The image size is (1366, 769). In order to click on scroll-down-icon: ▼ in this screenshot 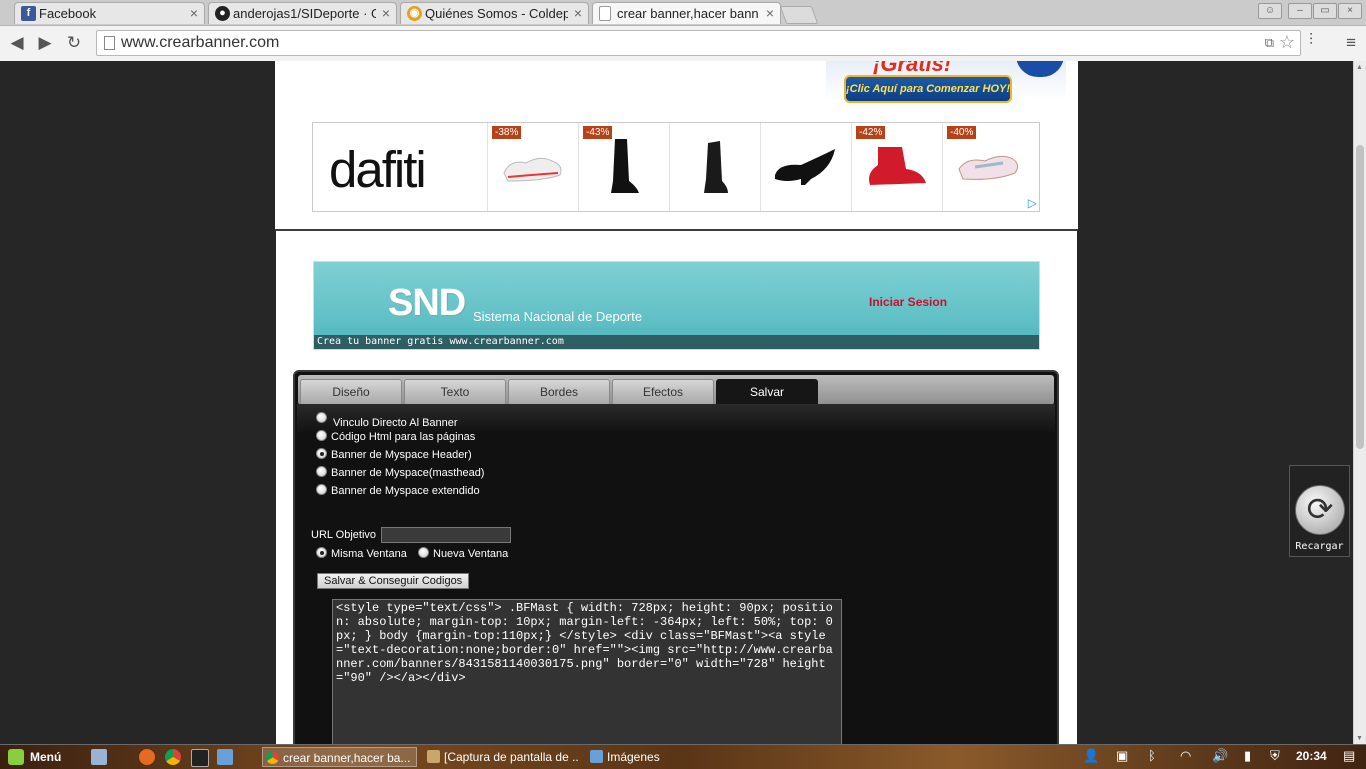, I will do `click(1359, 738)`.